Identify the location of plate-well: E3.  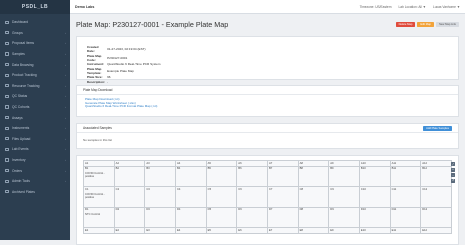
(160, 231).